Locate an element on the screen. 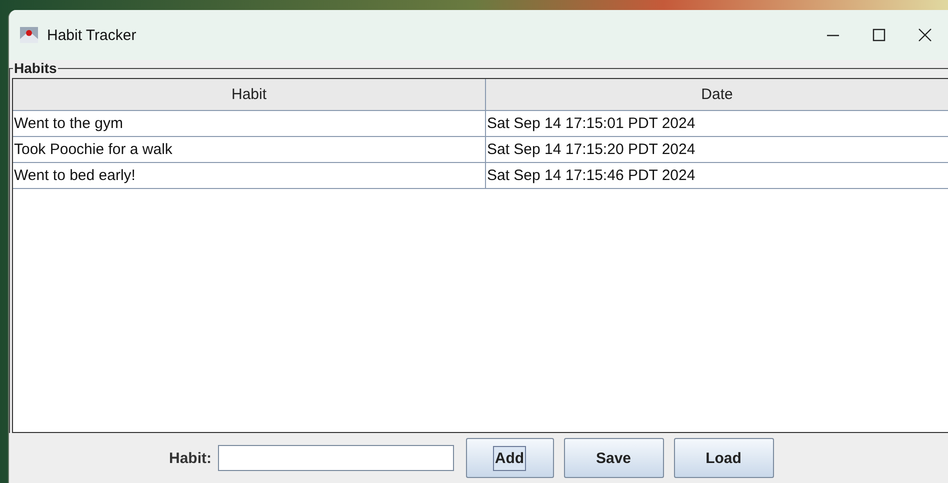  table-cell-text: Sat Sep 14 17:15:20 PDT 2024 is located at coordinates (591, 150).